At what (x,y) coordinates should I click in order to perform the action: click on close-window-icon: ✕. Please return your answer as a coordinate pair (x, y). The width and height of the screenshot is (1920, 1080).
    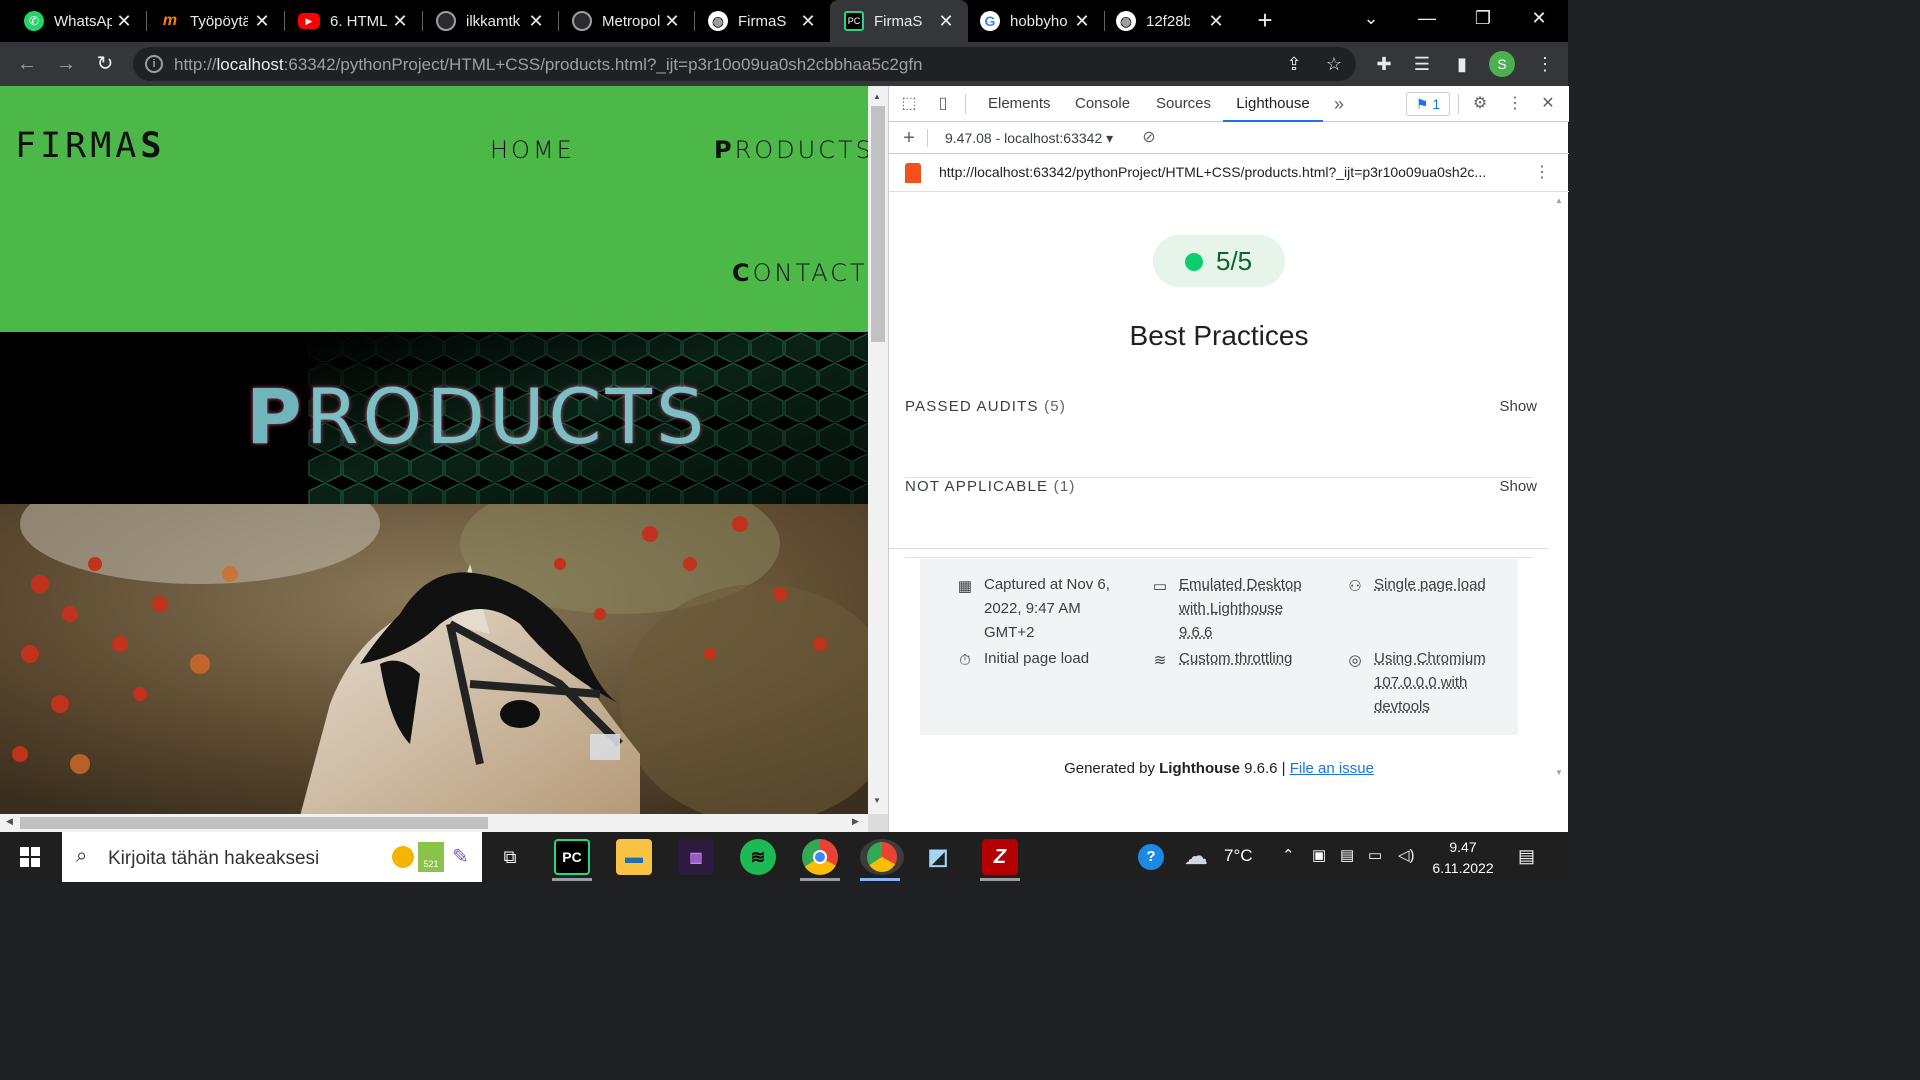
    Looking at the image, I should click on (1539, 20).